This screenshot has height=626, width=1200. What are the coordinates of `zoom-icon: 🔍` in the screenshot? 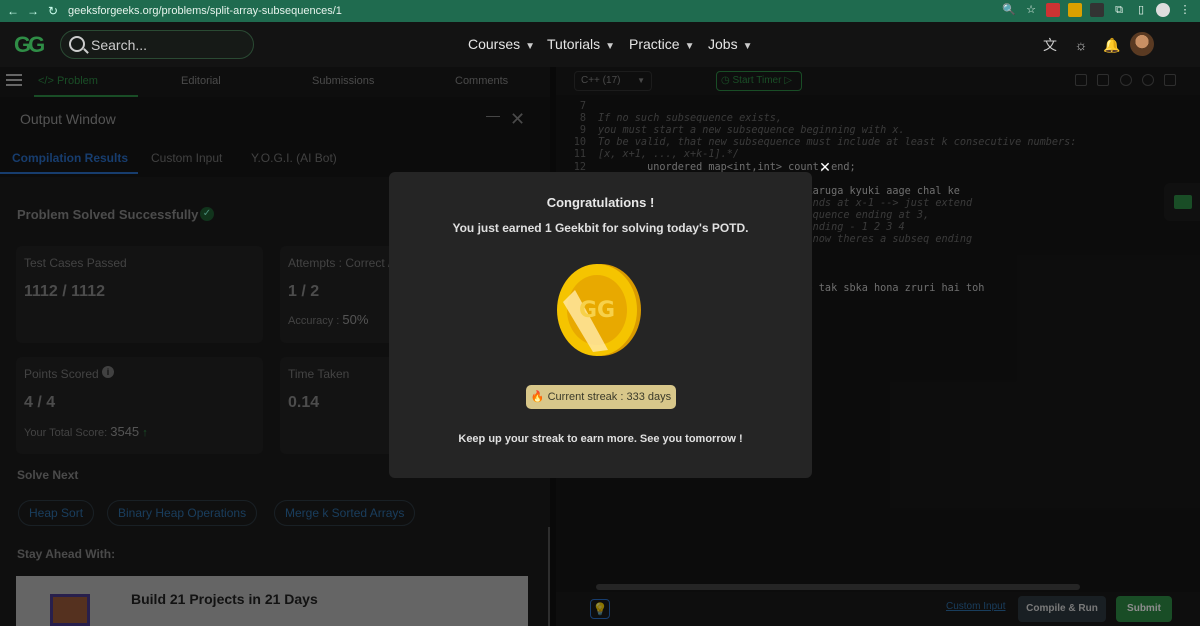 It's located at (1009, 10).